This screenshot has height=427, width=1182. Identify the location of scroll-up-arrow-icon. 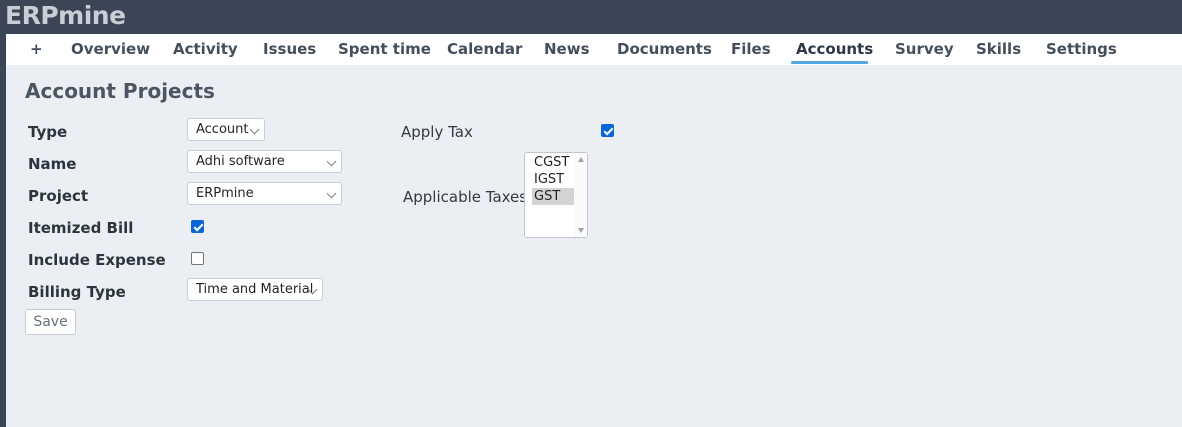
(581, 159).